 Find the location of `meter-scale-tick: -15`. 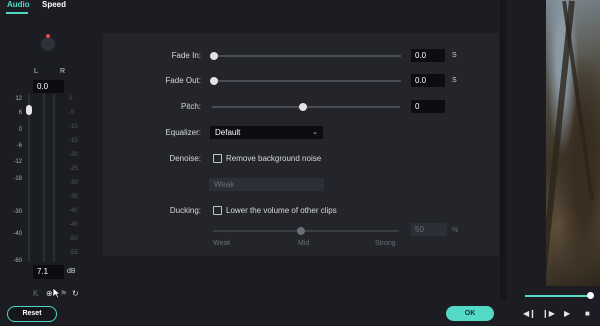

meter-scale-tick: -15 is located at coordinates (73, 141).